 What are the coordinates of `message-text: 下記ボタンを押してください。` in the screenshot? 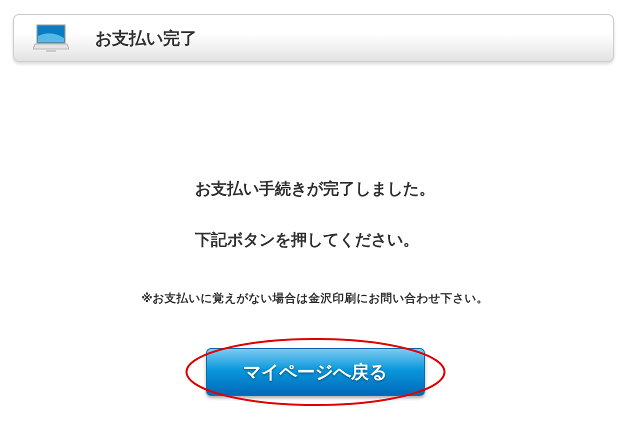 It's located at (307, 239).